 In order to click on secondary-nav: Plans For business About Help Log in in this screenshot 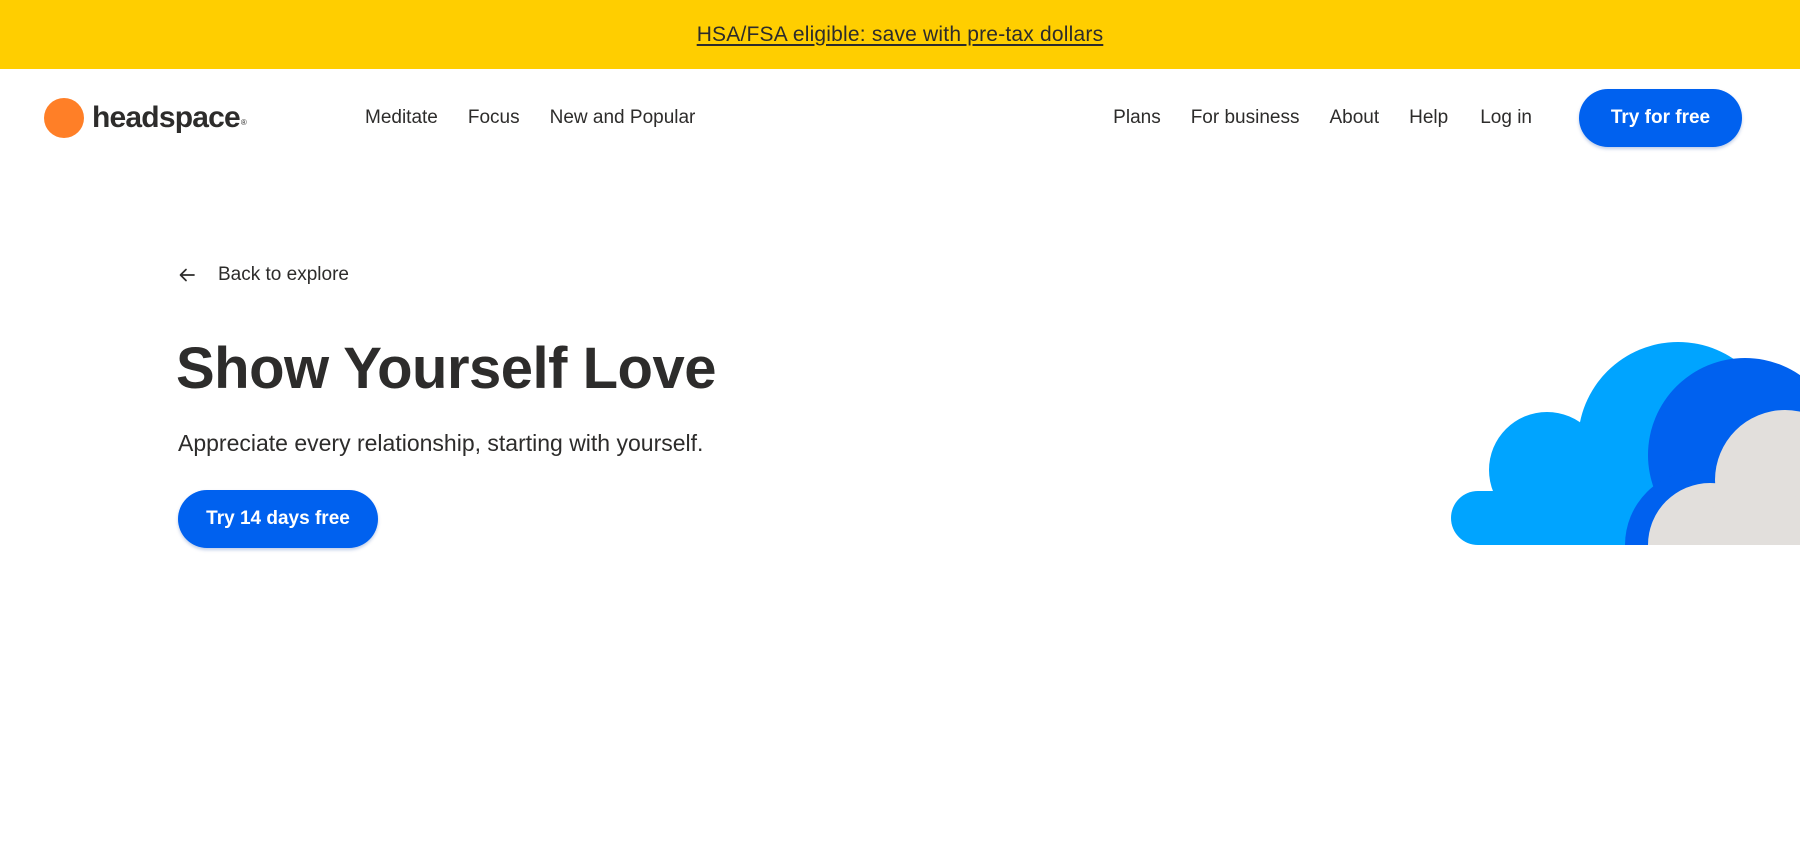, I will do `click(1307, 118)`.